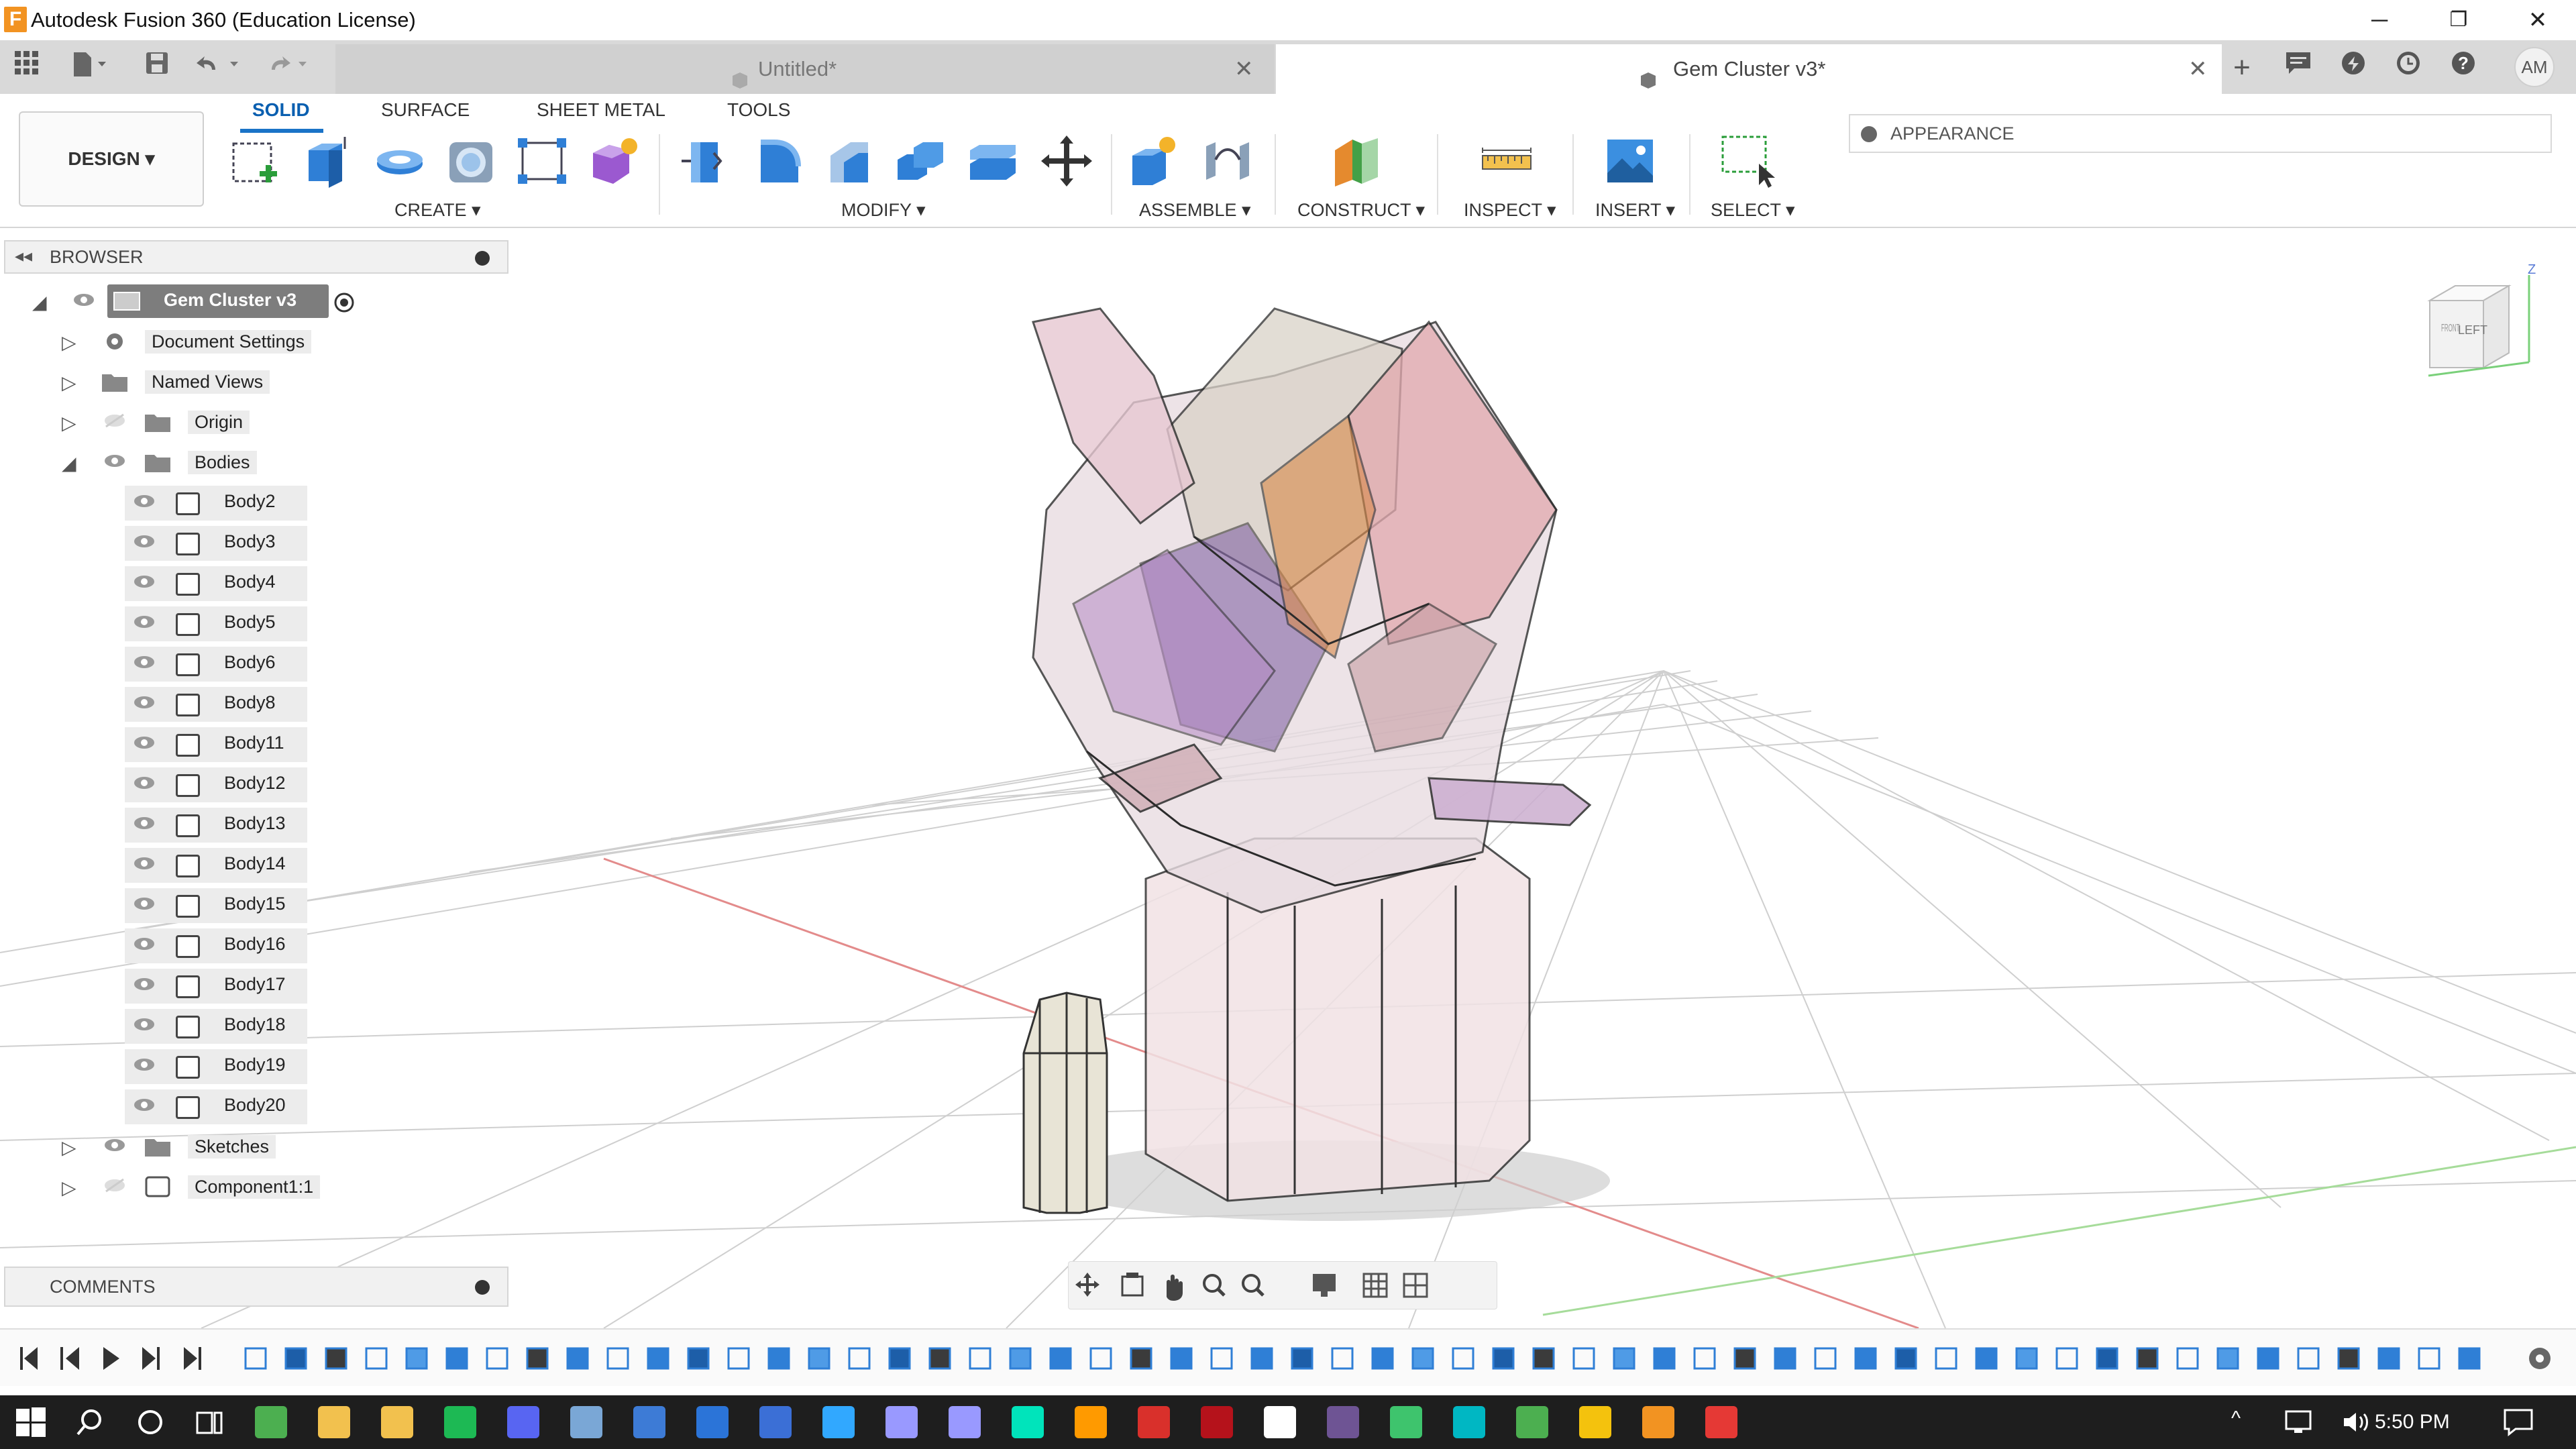  I want to click on timeline-settings-gear-icon, so click(2540, 1358).